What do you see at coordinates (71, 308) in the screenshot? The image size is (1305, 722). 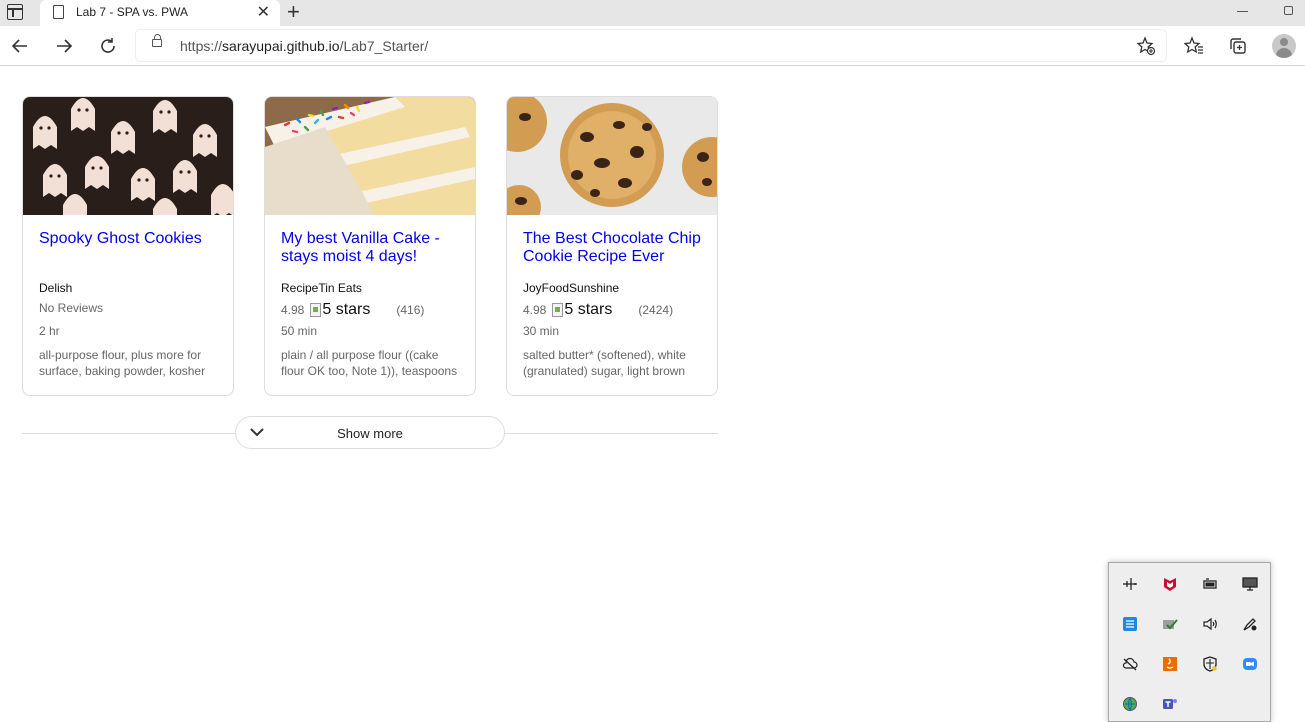 I see `recipe-rating: No Reviews` at bounding box center [71, 308].